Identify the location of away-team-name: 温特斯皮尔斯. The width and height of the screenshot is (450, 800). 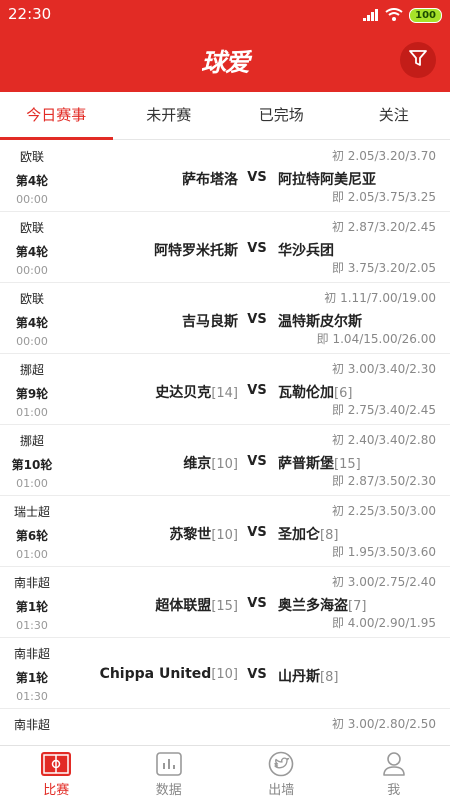
(320, 322).